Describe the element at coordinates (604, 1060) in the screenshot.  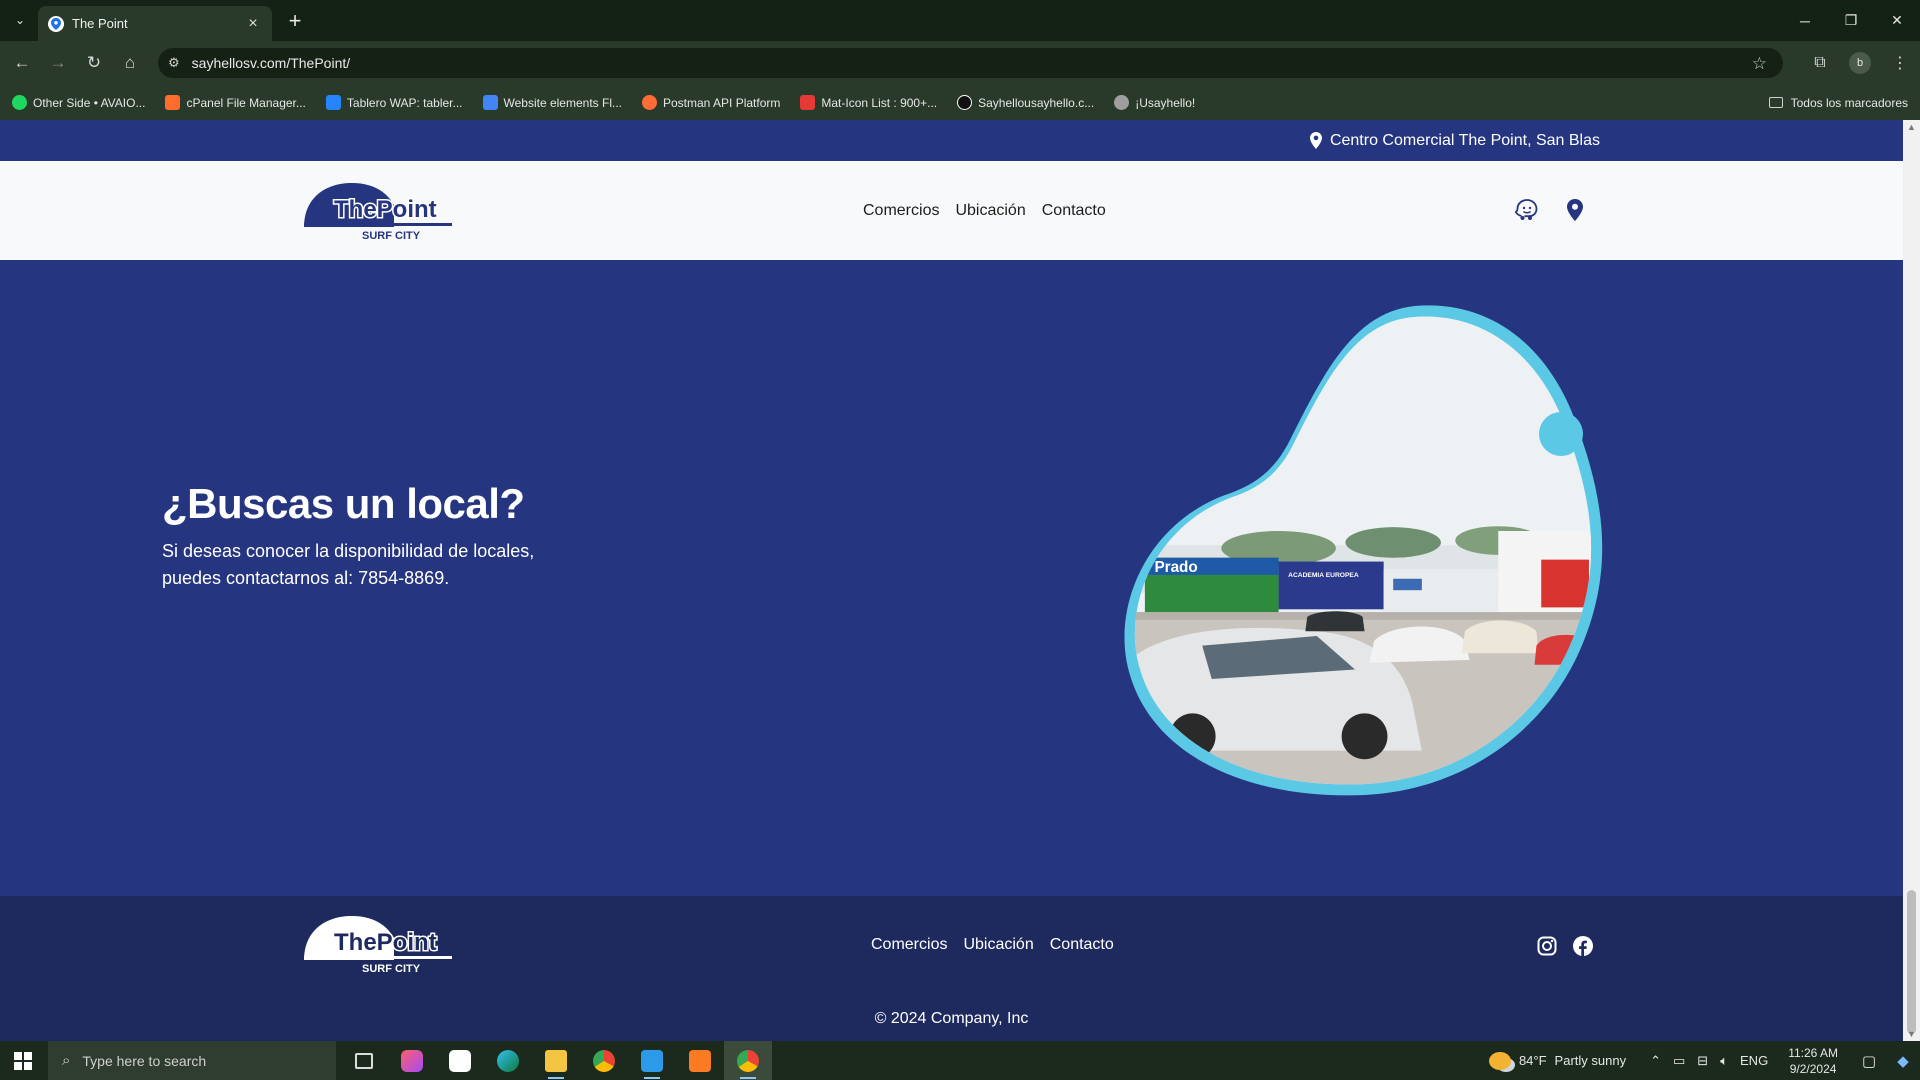
I see `chrome-icon` at that location.